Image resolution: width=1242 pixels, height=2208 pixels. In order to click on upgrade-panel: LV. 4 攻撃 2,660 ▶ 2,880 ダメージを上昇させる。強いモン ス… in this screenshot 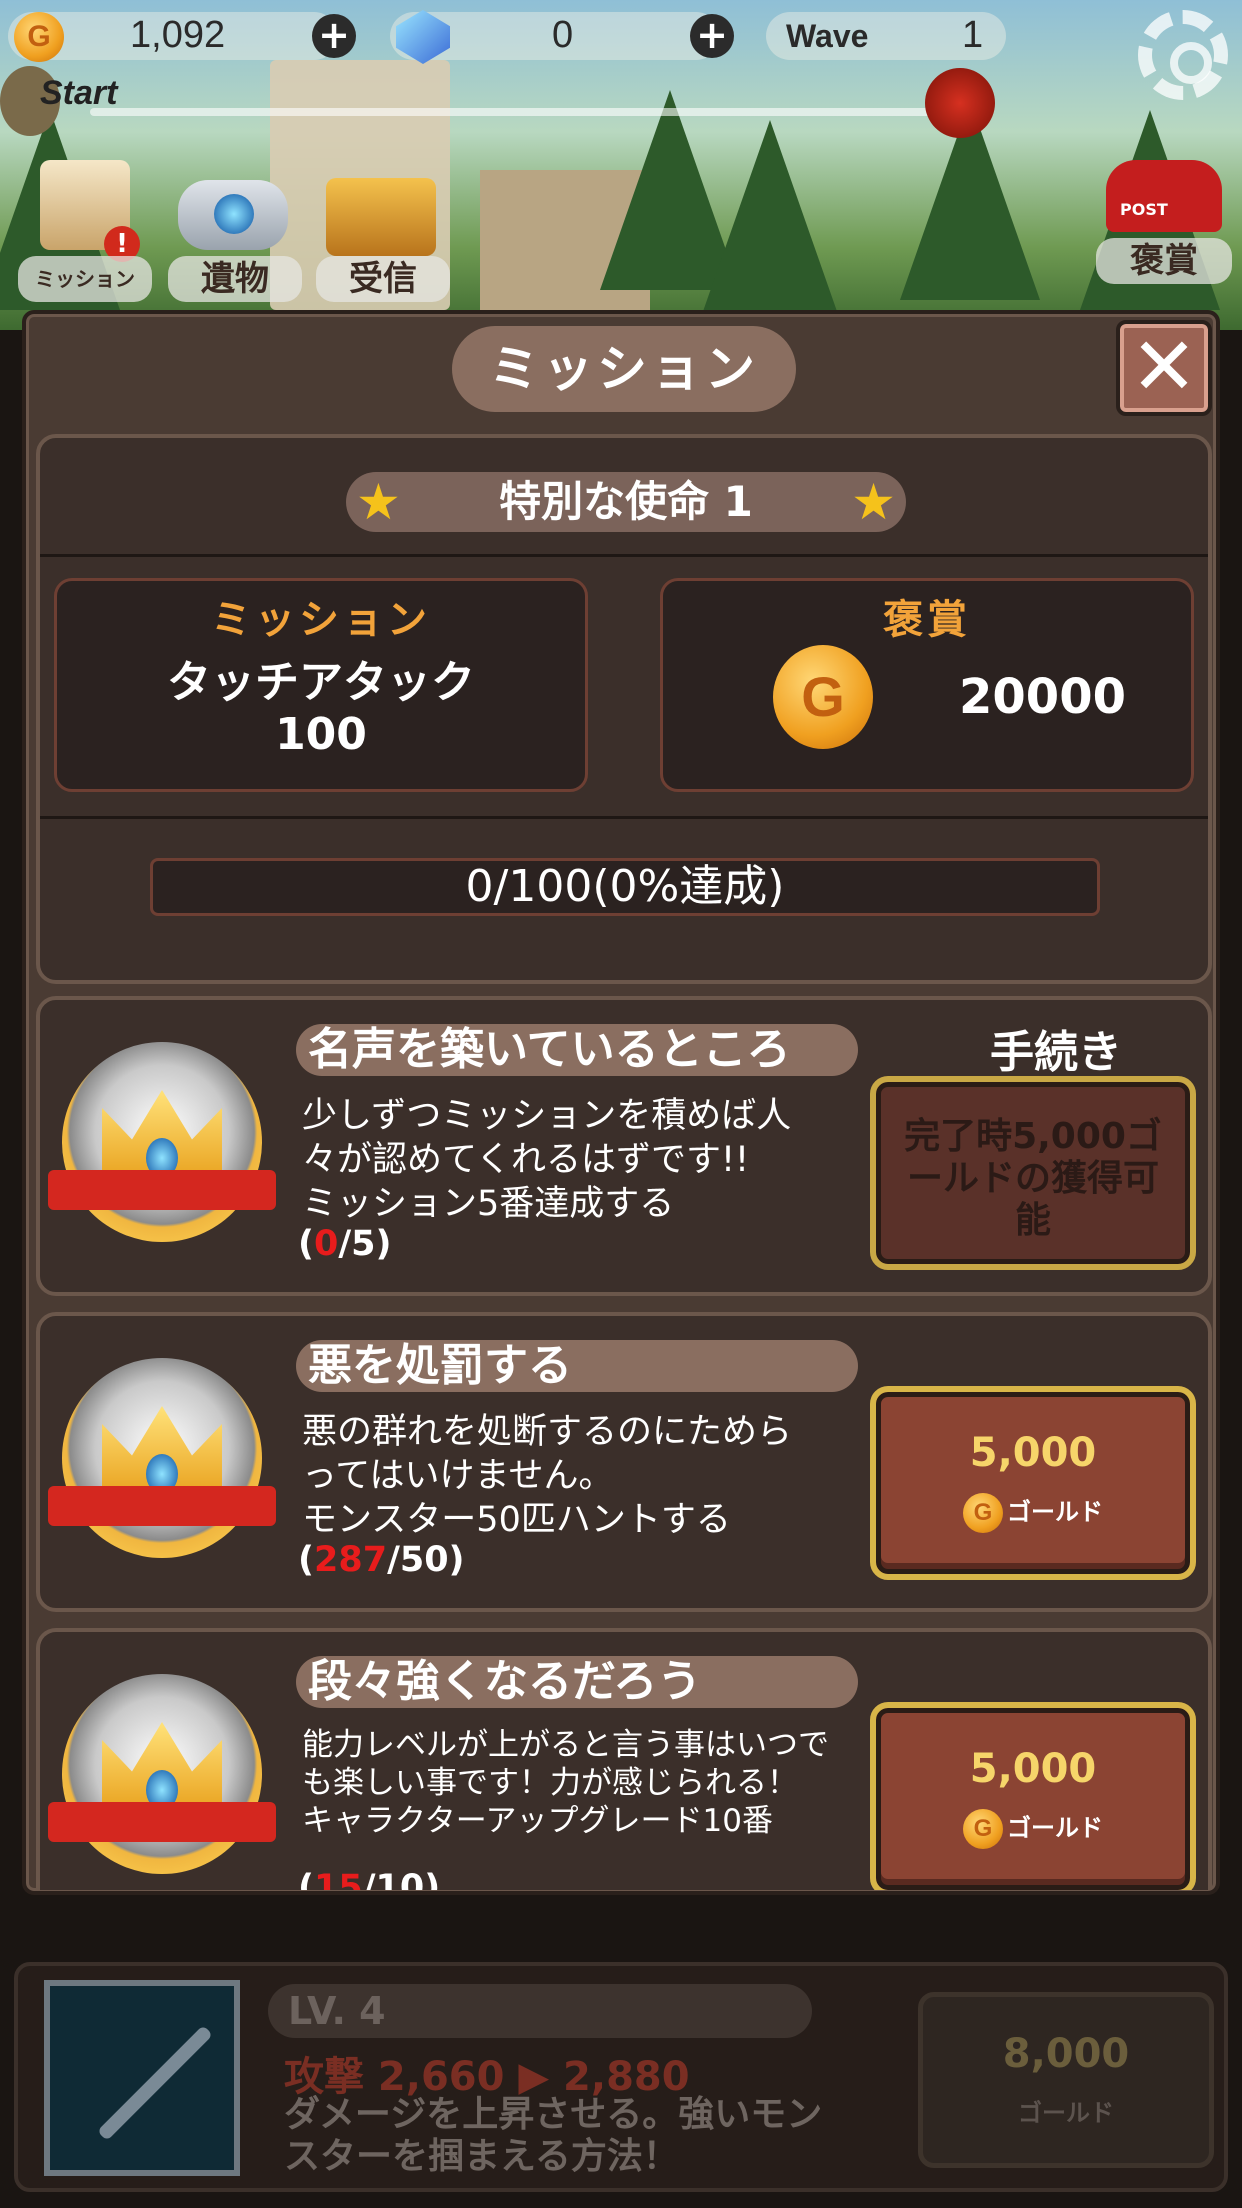, I will do `click(621, 2077)`.